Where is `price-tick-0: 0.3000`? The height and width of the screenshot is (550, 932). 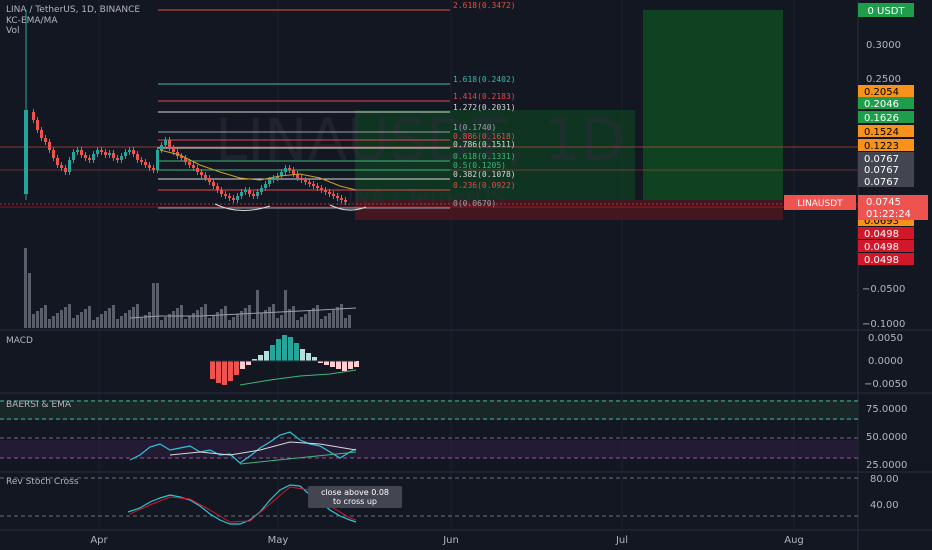 price-tick-0: 0.3000 is located at coordinates (883, 45).